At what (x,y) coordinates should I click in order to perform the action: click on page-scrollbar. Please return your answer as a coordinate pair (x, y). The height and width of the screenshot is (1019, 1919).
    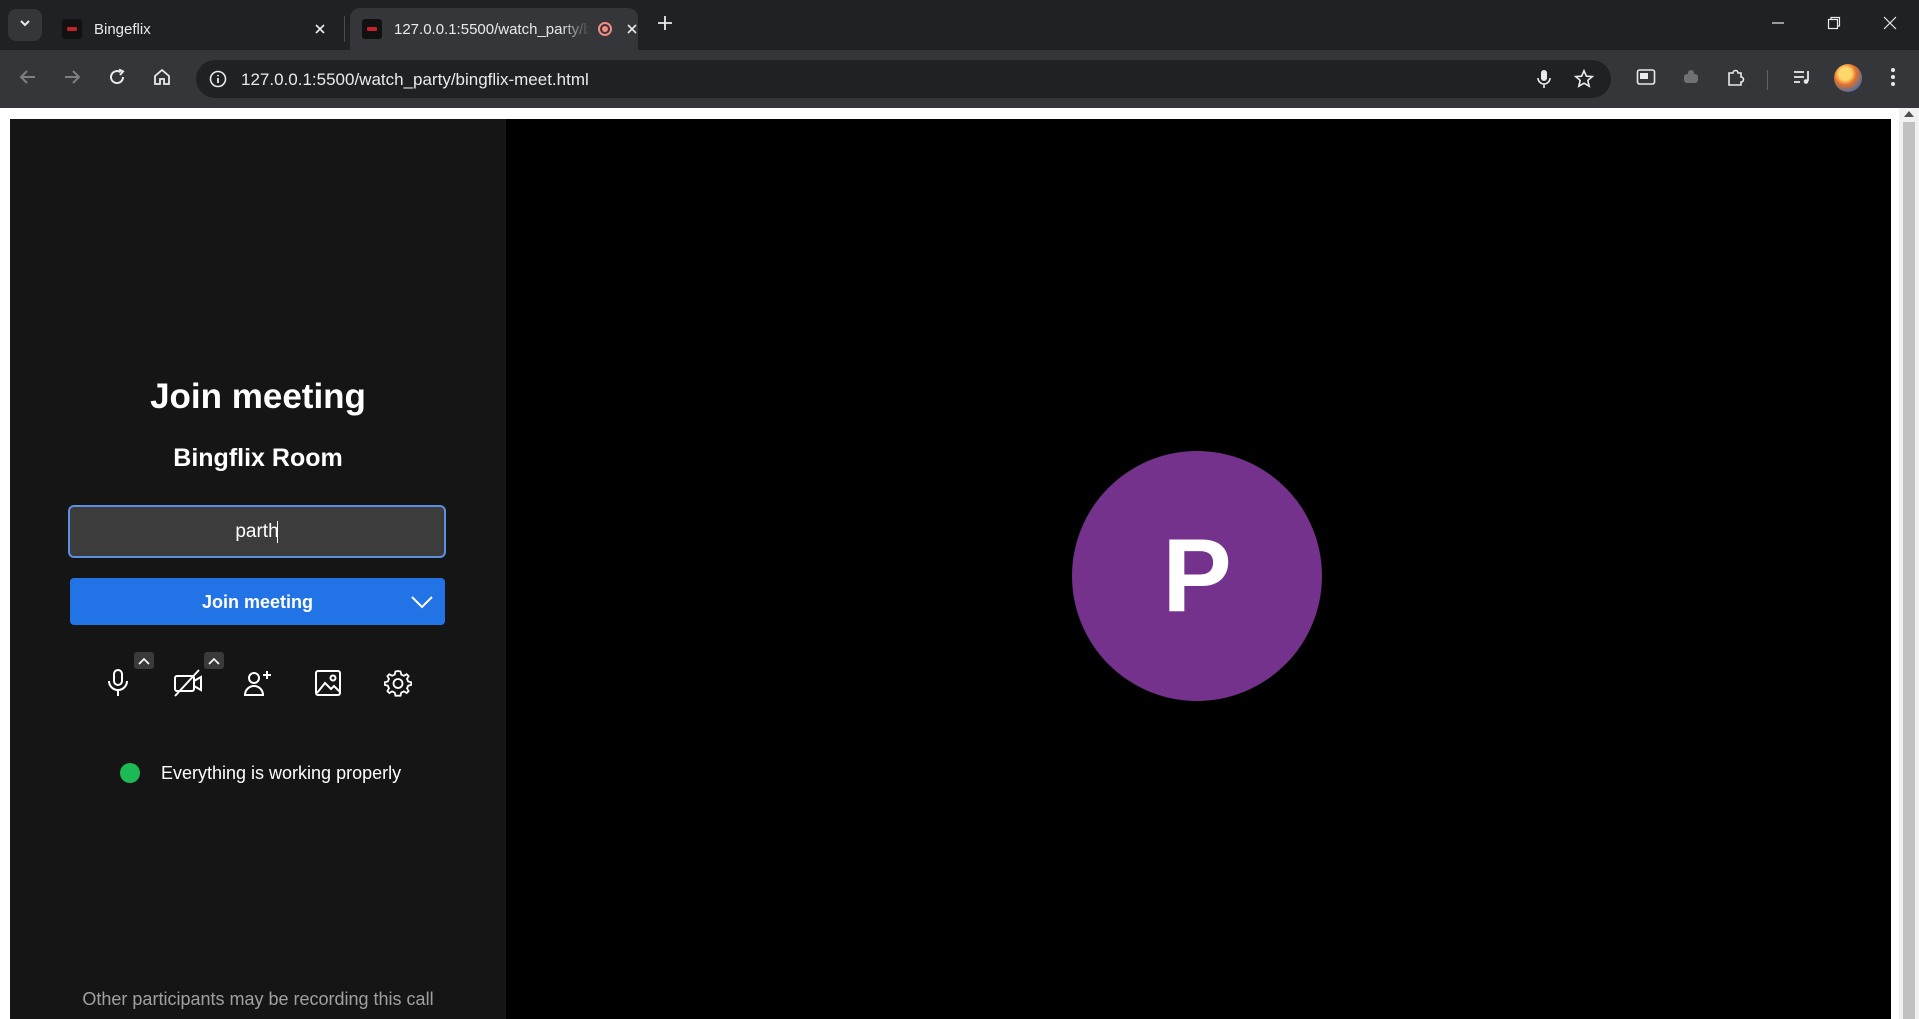
    Looking at the image, I should click on (1909, 563).